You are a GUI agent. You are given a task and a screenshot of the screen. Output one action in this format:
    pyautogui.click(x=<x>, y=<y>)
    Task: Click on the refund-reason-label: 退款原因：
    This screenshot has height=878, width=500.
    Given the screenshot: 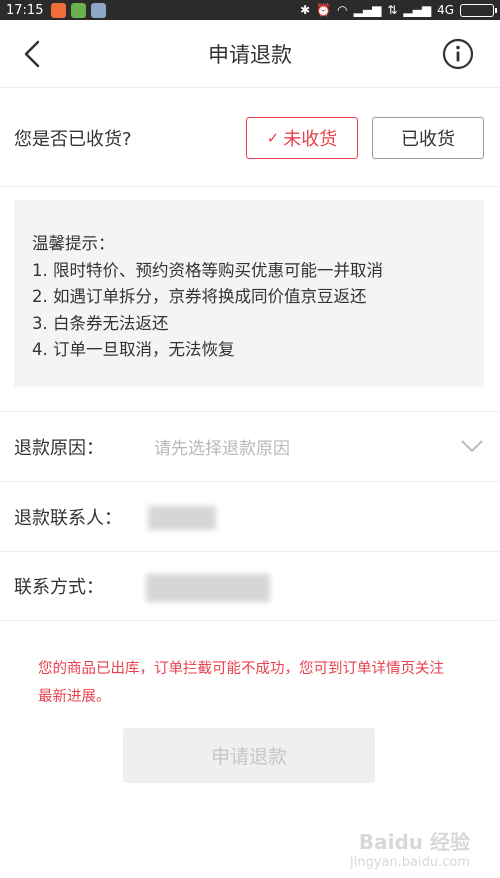 What is the action you would take?
    pyautogui.click(x=59, y=448)
    